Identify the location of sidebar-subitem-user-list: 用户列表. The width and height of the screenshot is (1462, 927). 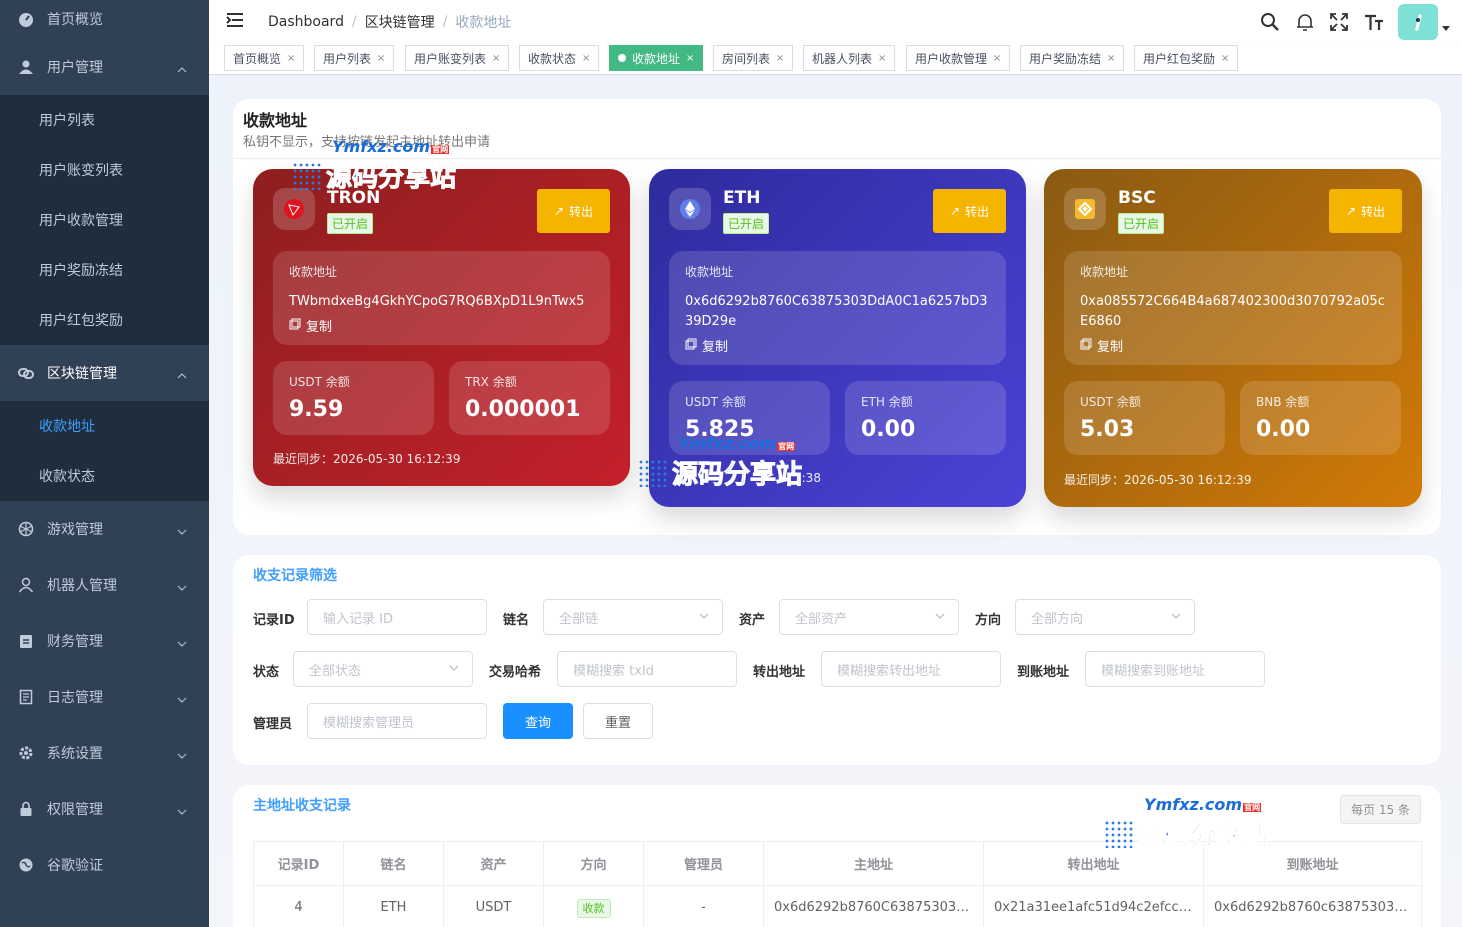
(104, 120).